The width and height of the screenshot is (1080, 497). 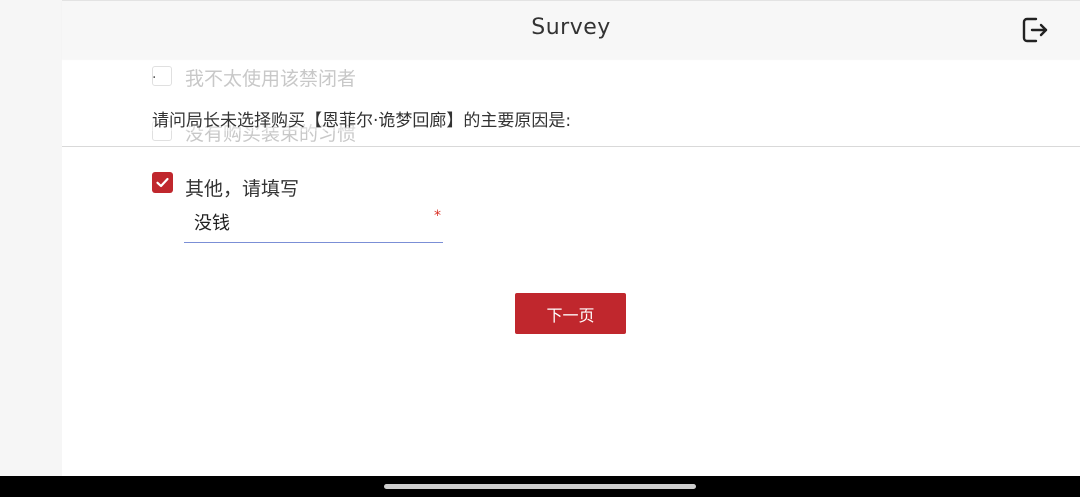 I want to click on page-title: Survey, so click(x=571, y=27).